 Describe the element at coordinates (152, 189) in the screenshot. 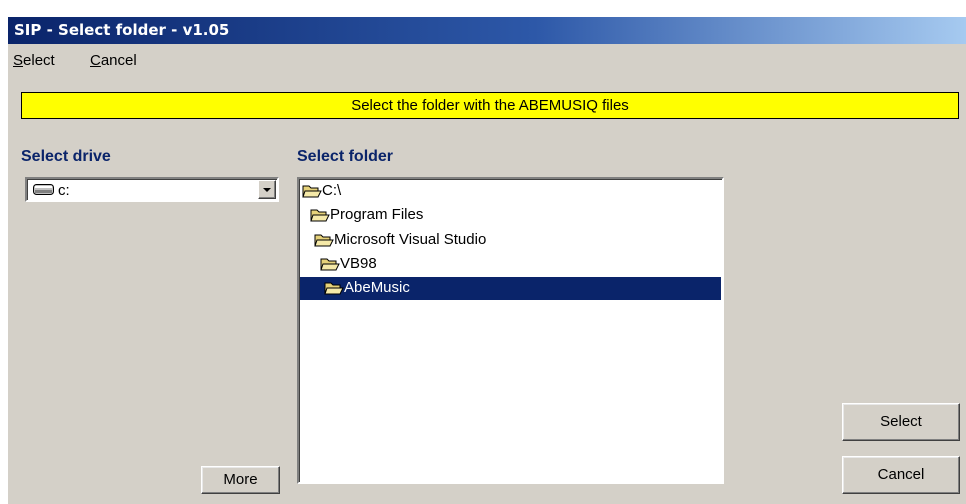

I see `drive-select: c:` at that location.